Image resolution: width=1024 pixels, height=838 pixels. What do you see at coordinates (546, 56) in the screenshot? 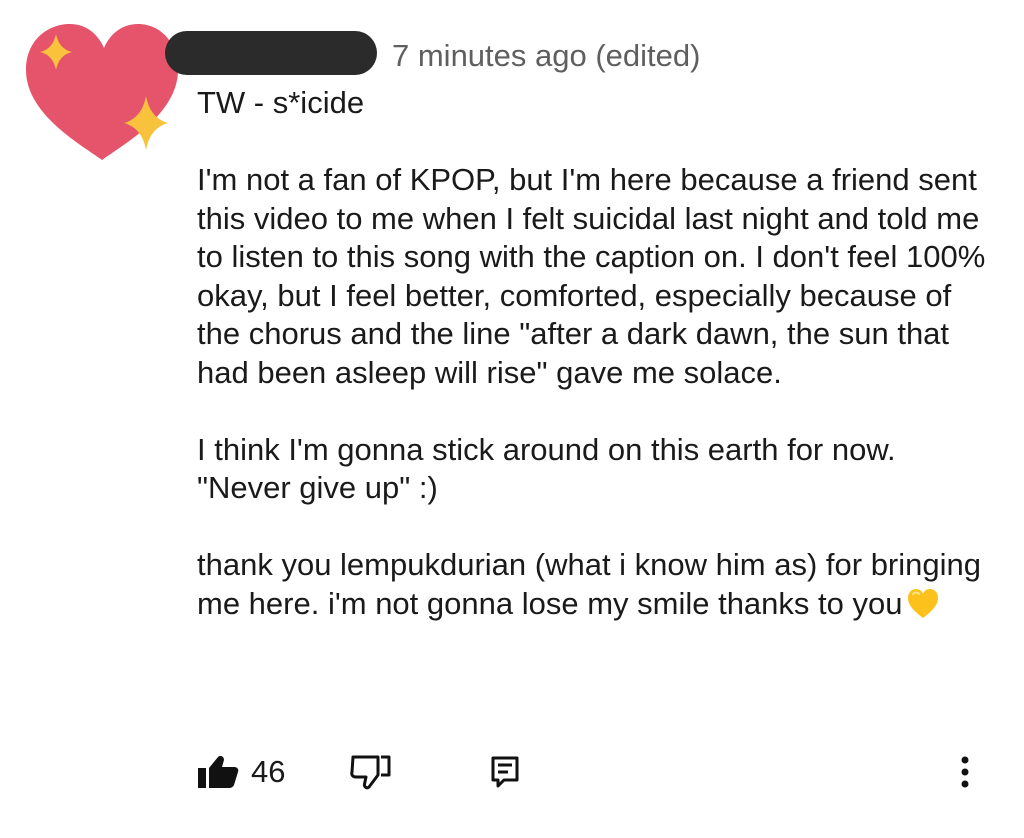
I see `comment-timestamp: 7 minutes ago (edited)` at bounding box center [546, 56].